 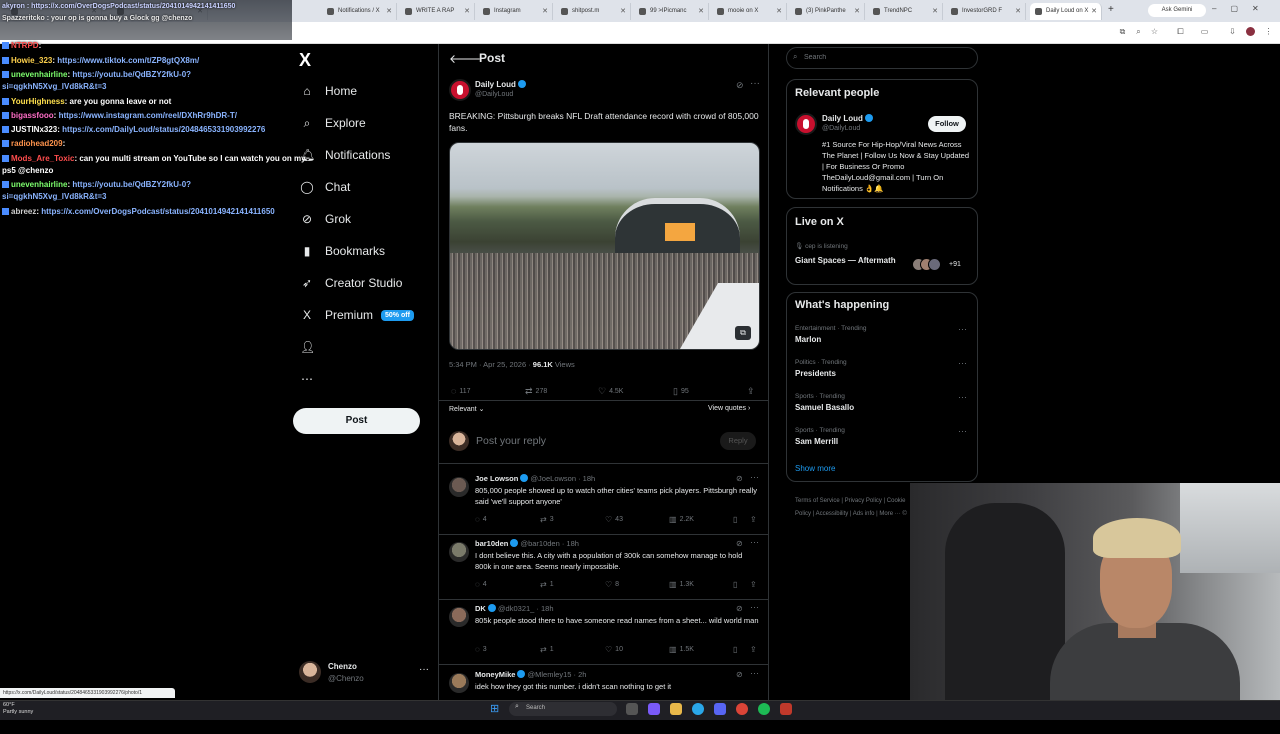 What do you see at coordinates (845, 260) in the screenshot?
I see `live-space-title: Giant Spaces — Aftermath` at bounding box center [845, 260].